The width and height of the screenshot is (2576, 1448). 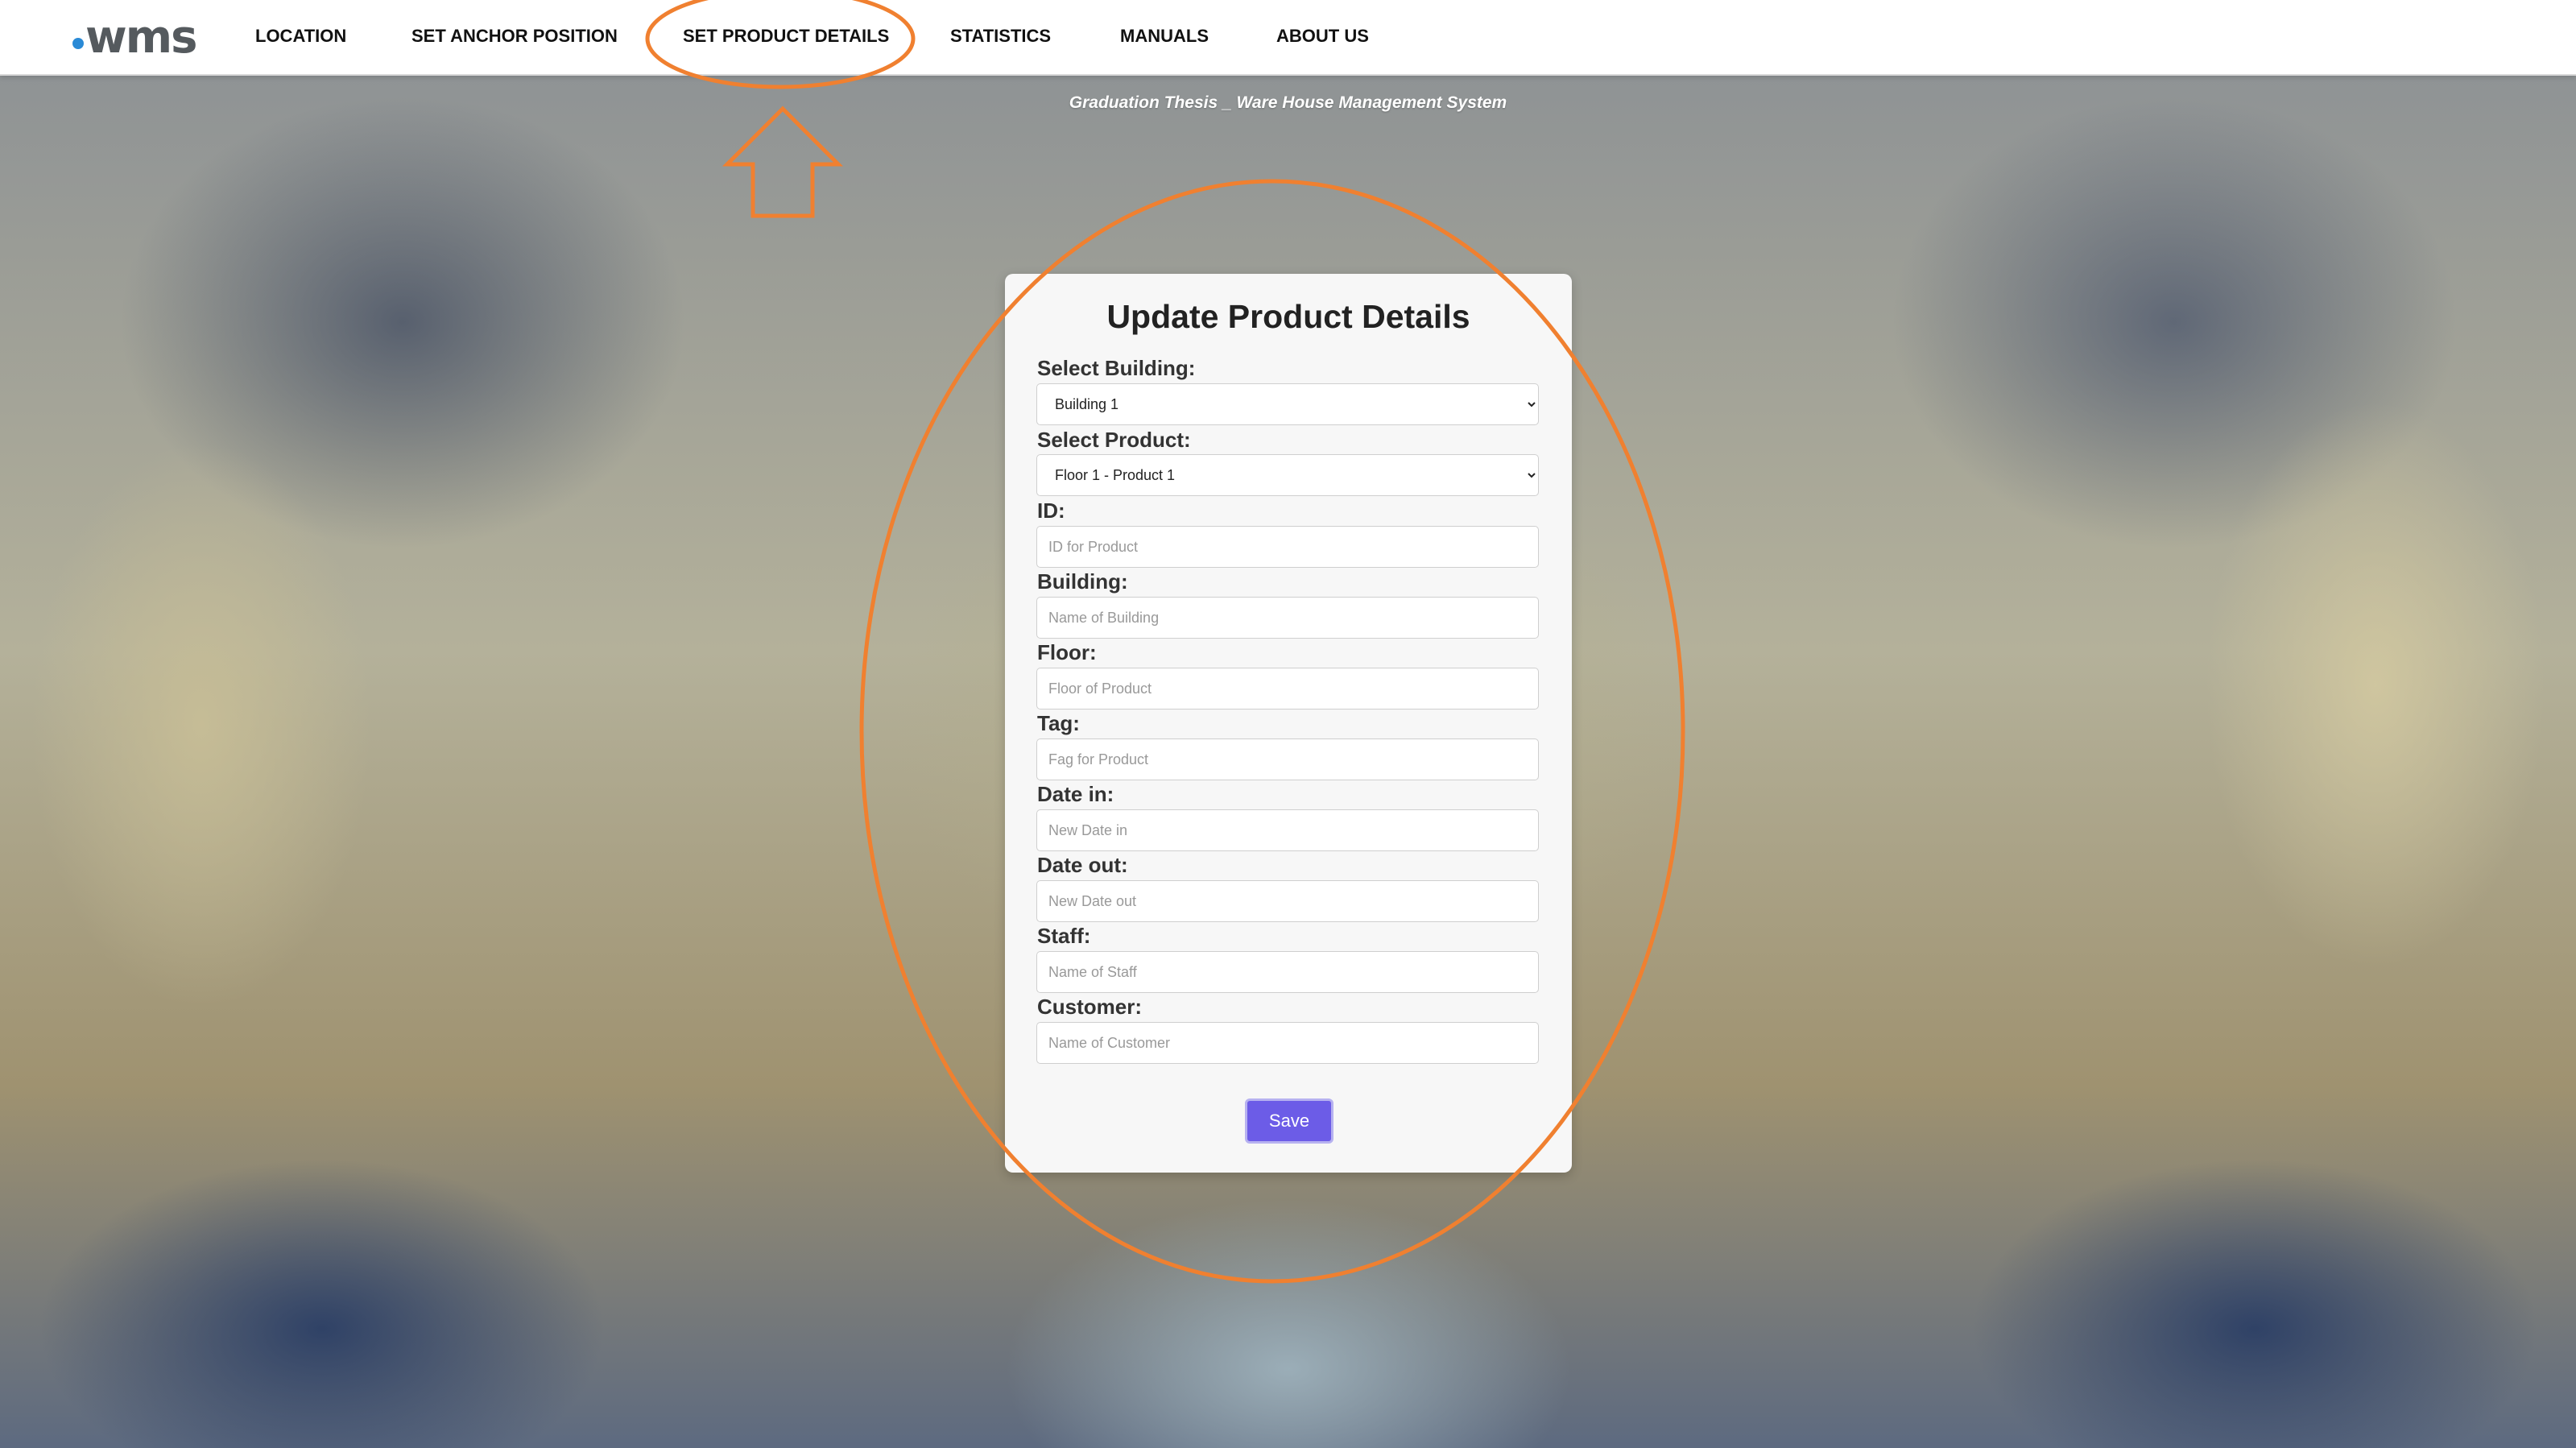 What do you see at coordinates (1116, 368) in the screenshot?
I see `select-building-label: Select Building:` at bounding box center [1116, 368].